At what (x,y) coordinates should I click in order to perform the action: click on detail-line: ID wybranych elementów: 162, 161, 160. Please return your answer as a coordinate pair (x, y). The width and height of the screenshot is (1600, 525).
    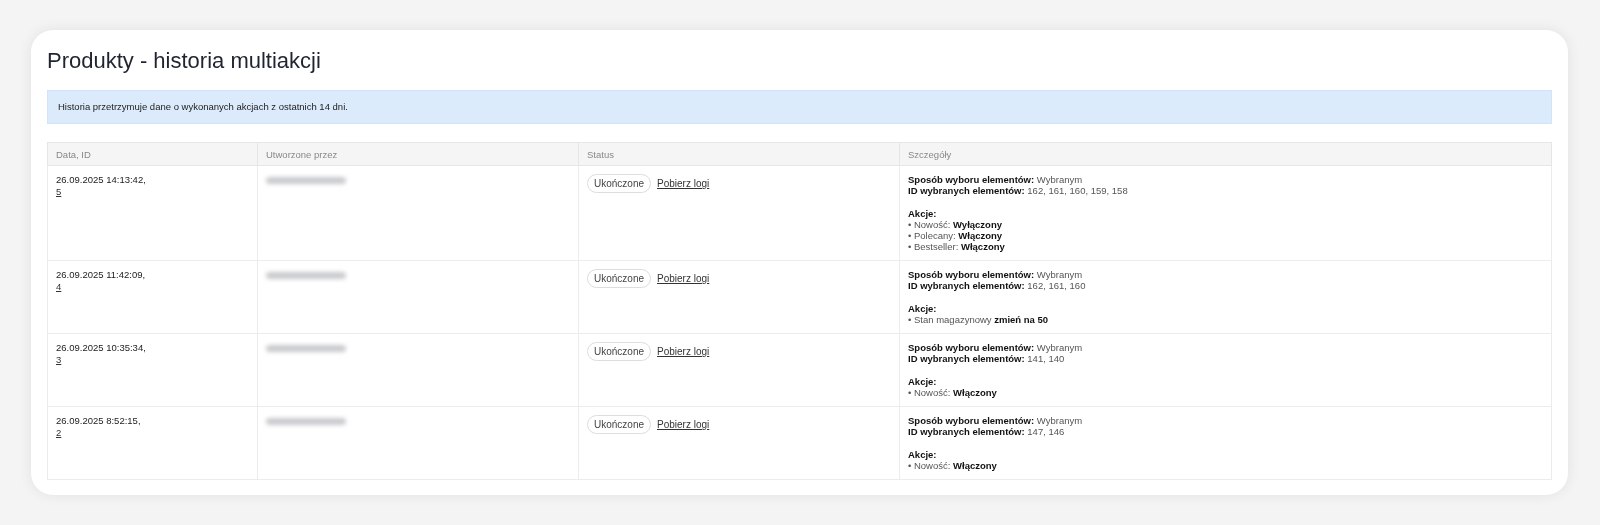
    Looking at the image, I should click on (997, 285).